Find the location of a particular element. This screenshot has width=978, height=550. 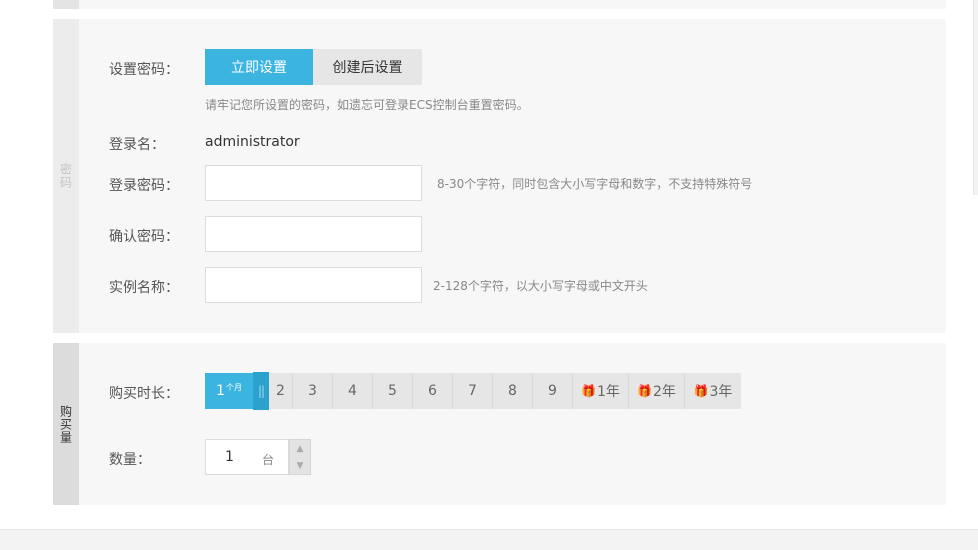

increment-arrow-icon: ▲ is located at coordinates (300, 448).